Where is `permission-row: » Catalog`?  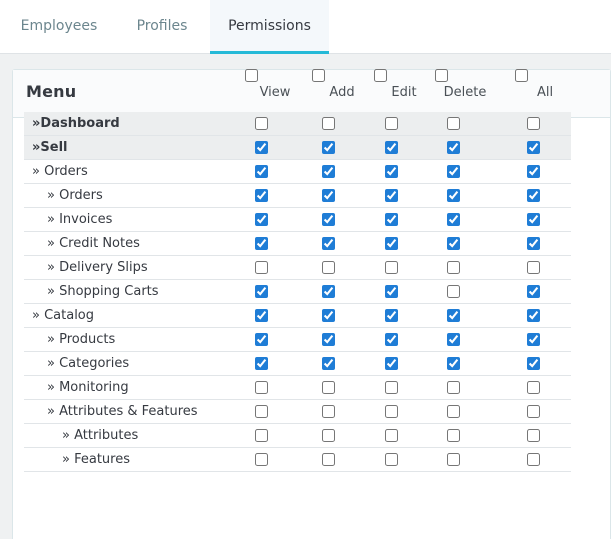 permission-row: » Catalog is located at coordinates (297, 316).